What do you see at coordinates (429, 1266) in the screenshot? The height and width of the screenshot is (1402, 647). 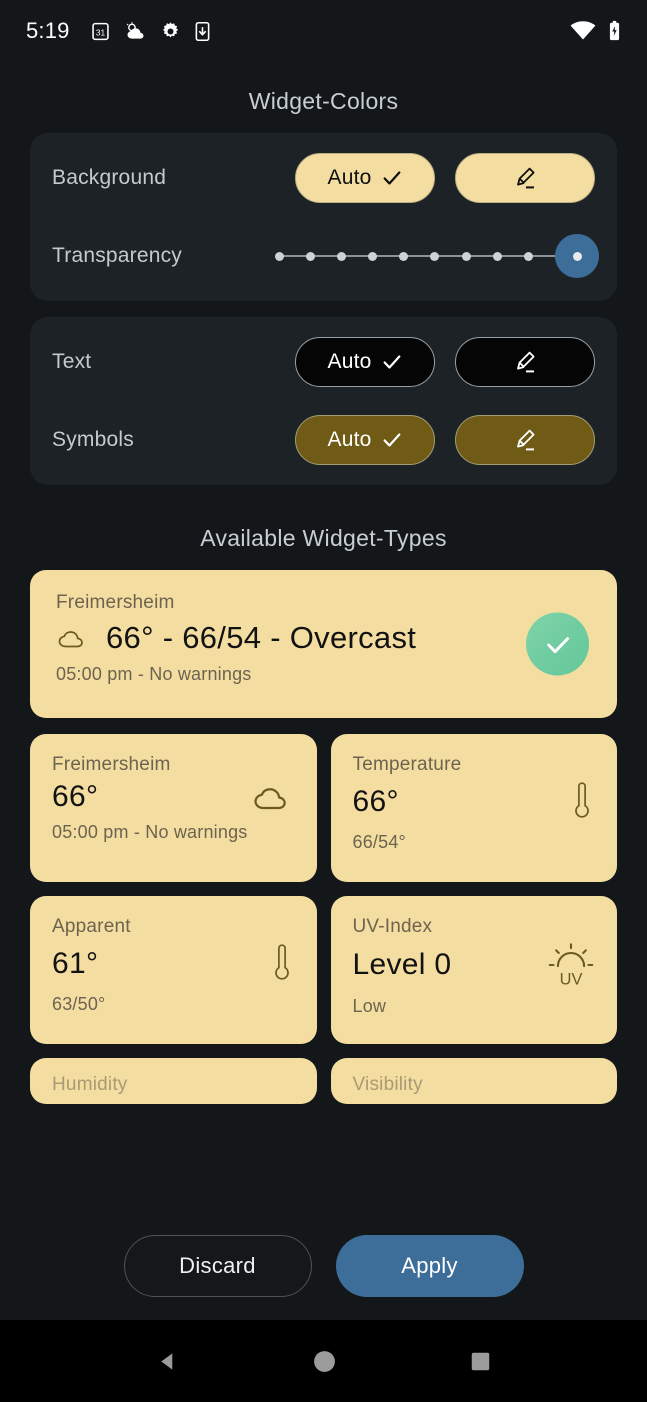 I see `apply-button: Apply` at bounding box center [429, 1266].